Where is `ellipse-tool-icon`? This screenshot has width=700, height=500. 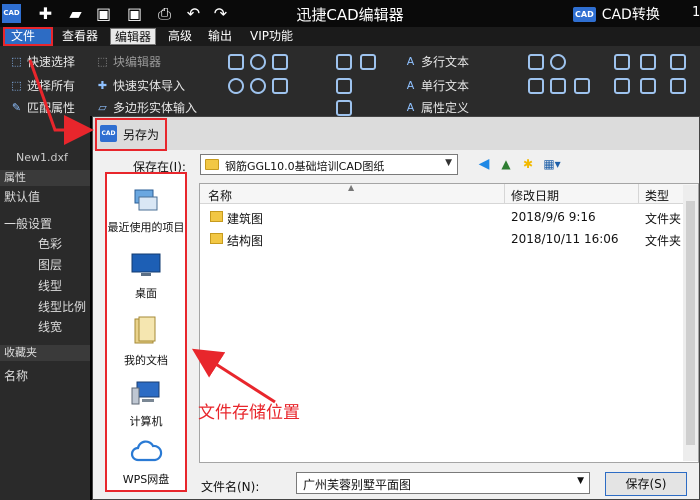
ellipse-tool-icon is located at coordinates (258, 86).